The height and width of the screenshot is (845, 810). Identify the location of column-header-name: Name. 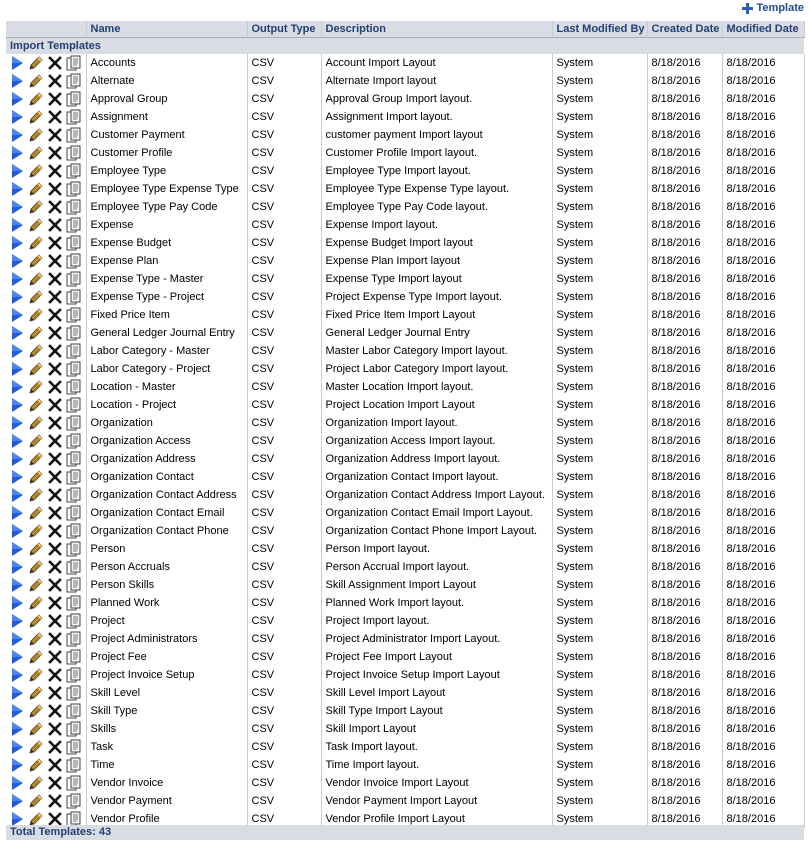
(167, 29).